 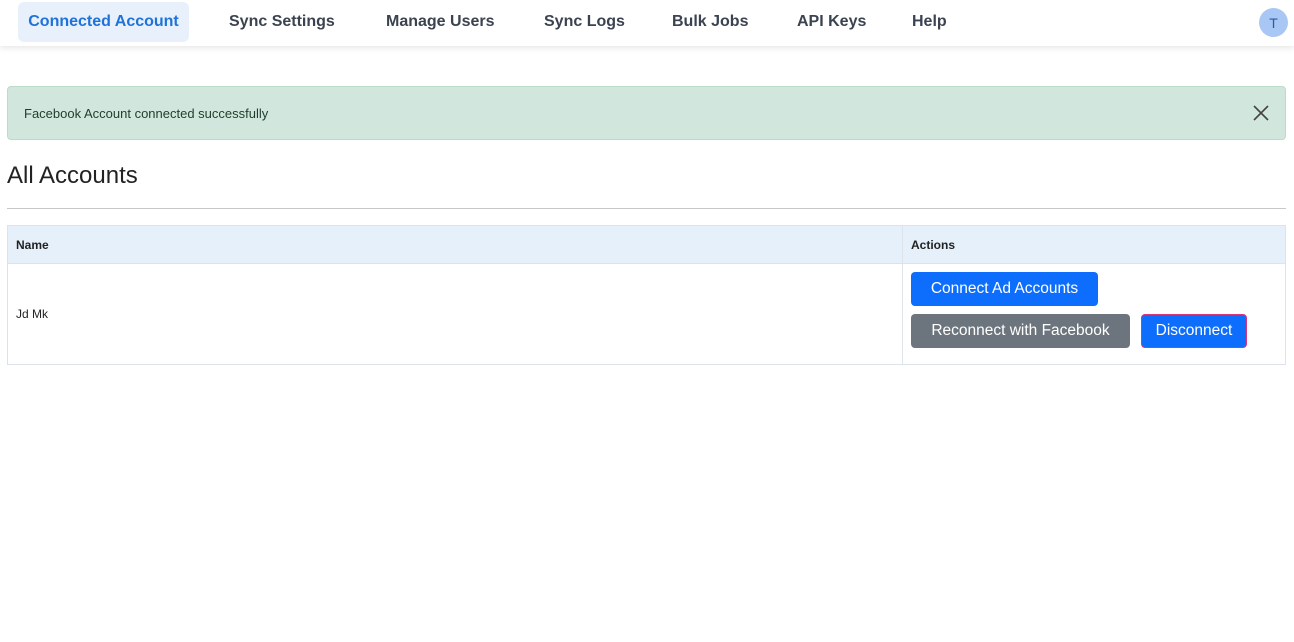 I want to click on tab-bulk-jobs: Bulk Jobs, so click(x=710, y=22).